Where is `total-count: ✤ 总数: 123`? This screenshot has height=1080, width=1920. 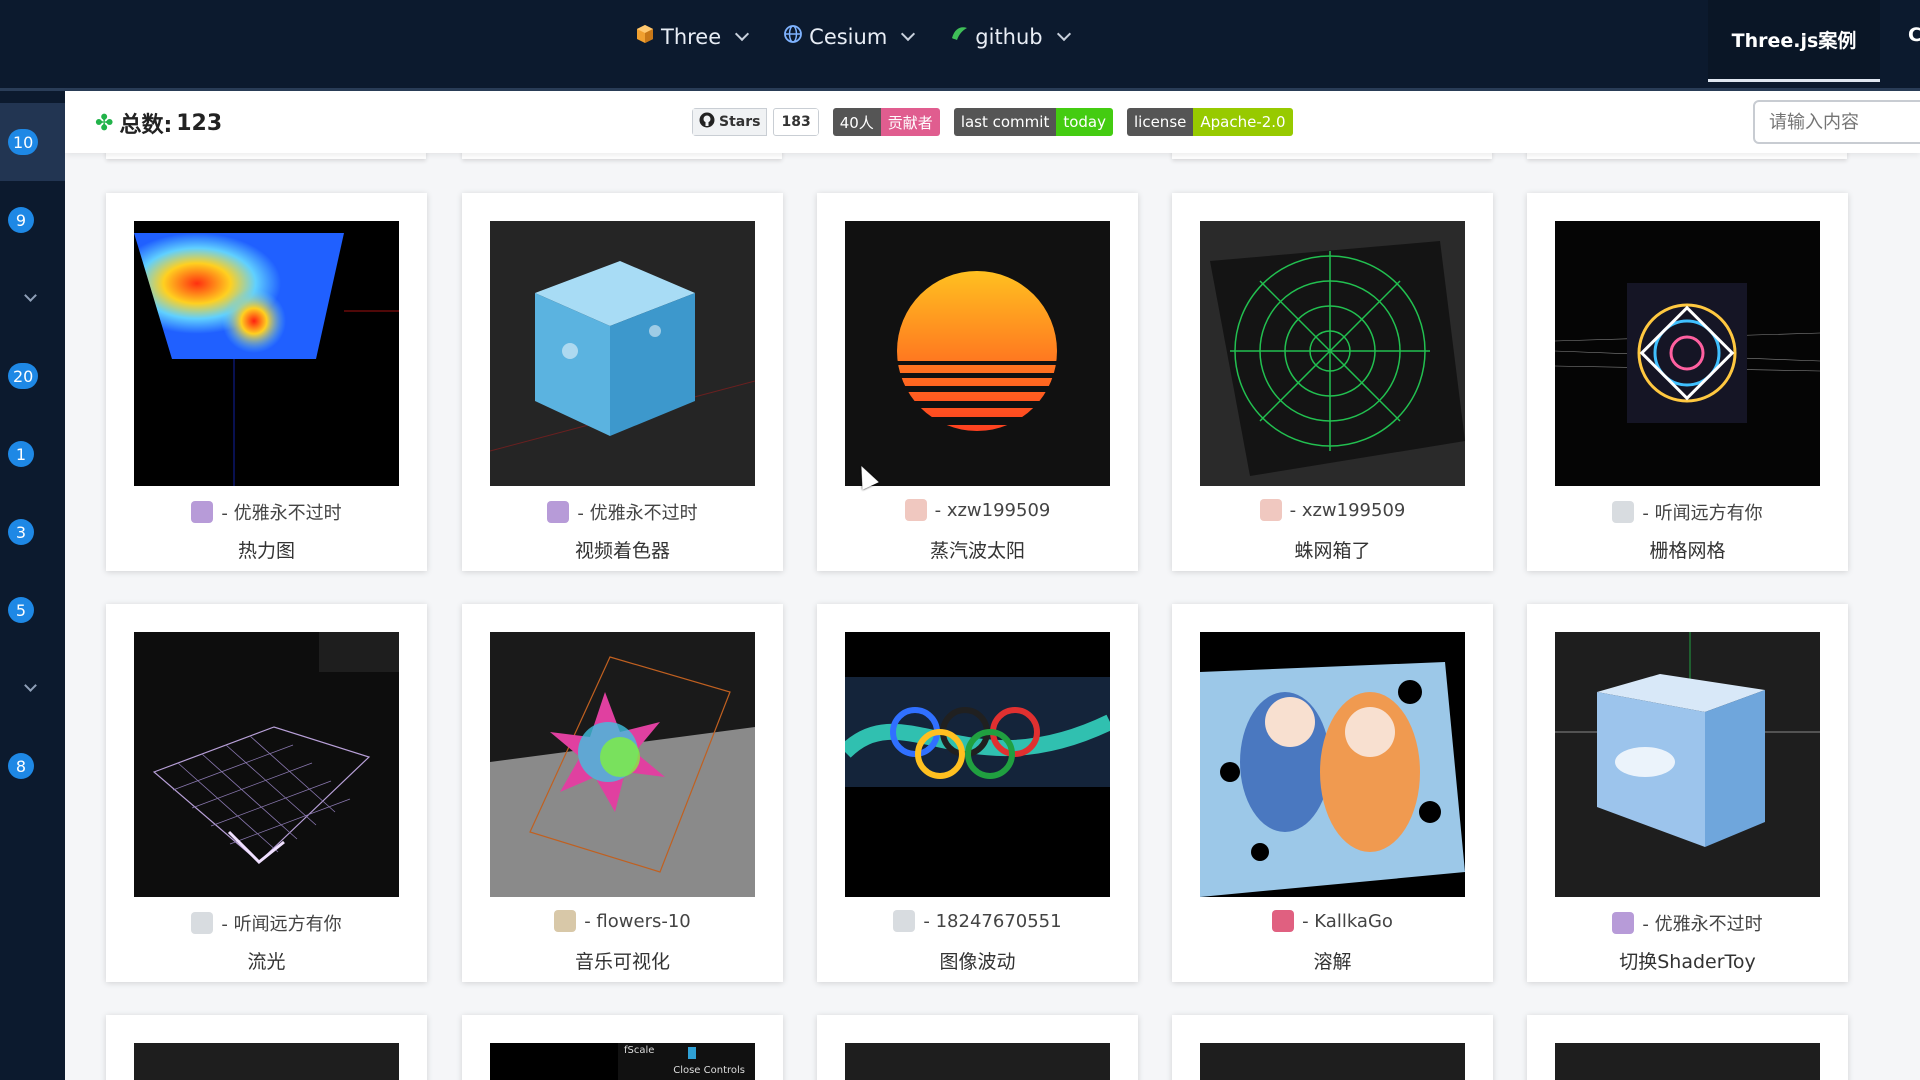 total-count: ✤ 总数: 123 is located at coordinates (158, 123).